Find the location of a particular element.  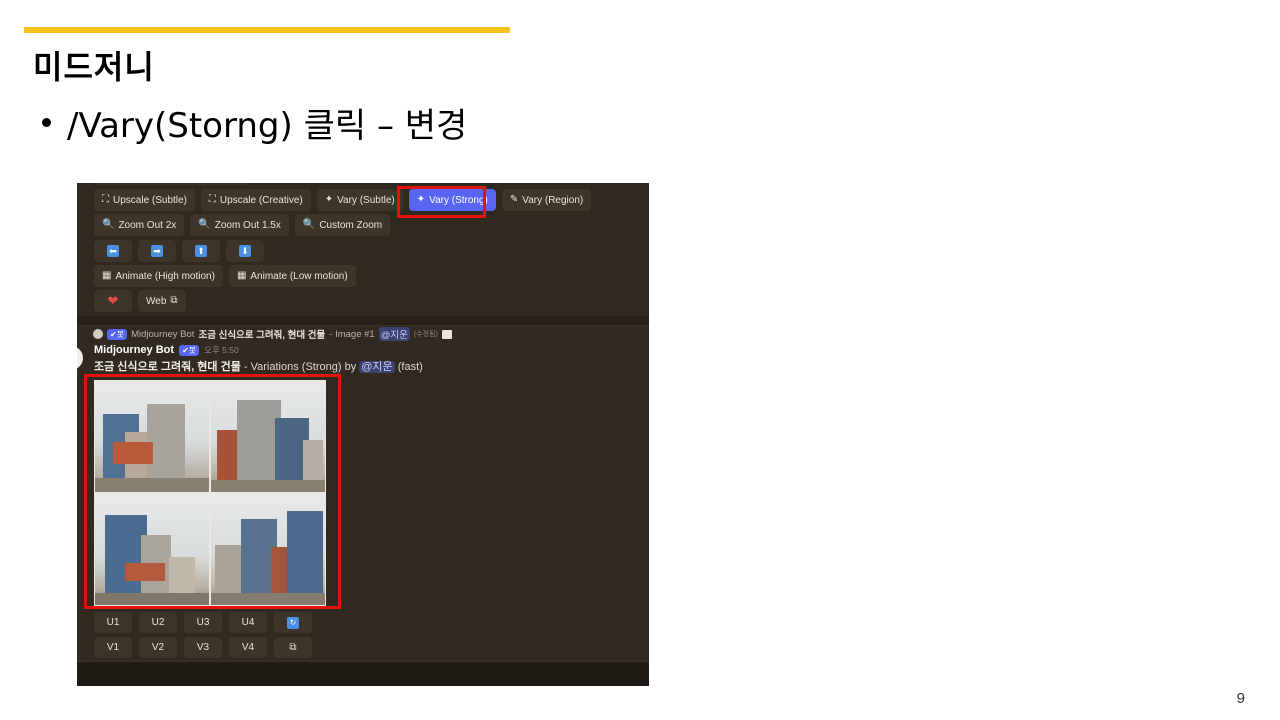

pan-right-button: ➡ is located at coordinates (157, 251).